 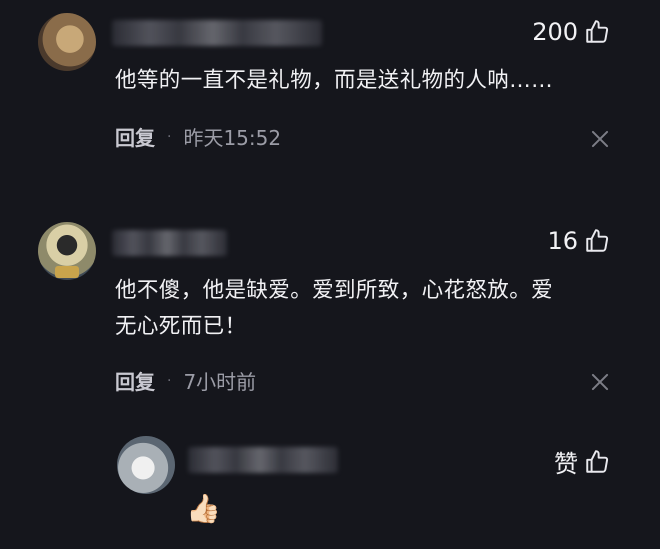 I want to click on thumb-up-icon, so click(x=597, y=461).